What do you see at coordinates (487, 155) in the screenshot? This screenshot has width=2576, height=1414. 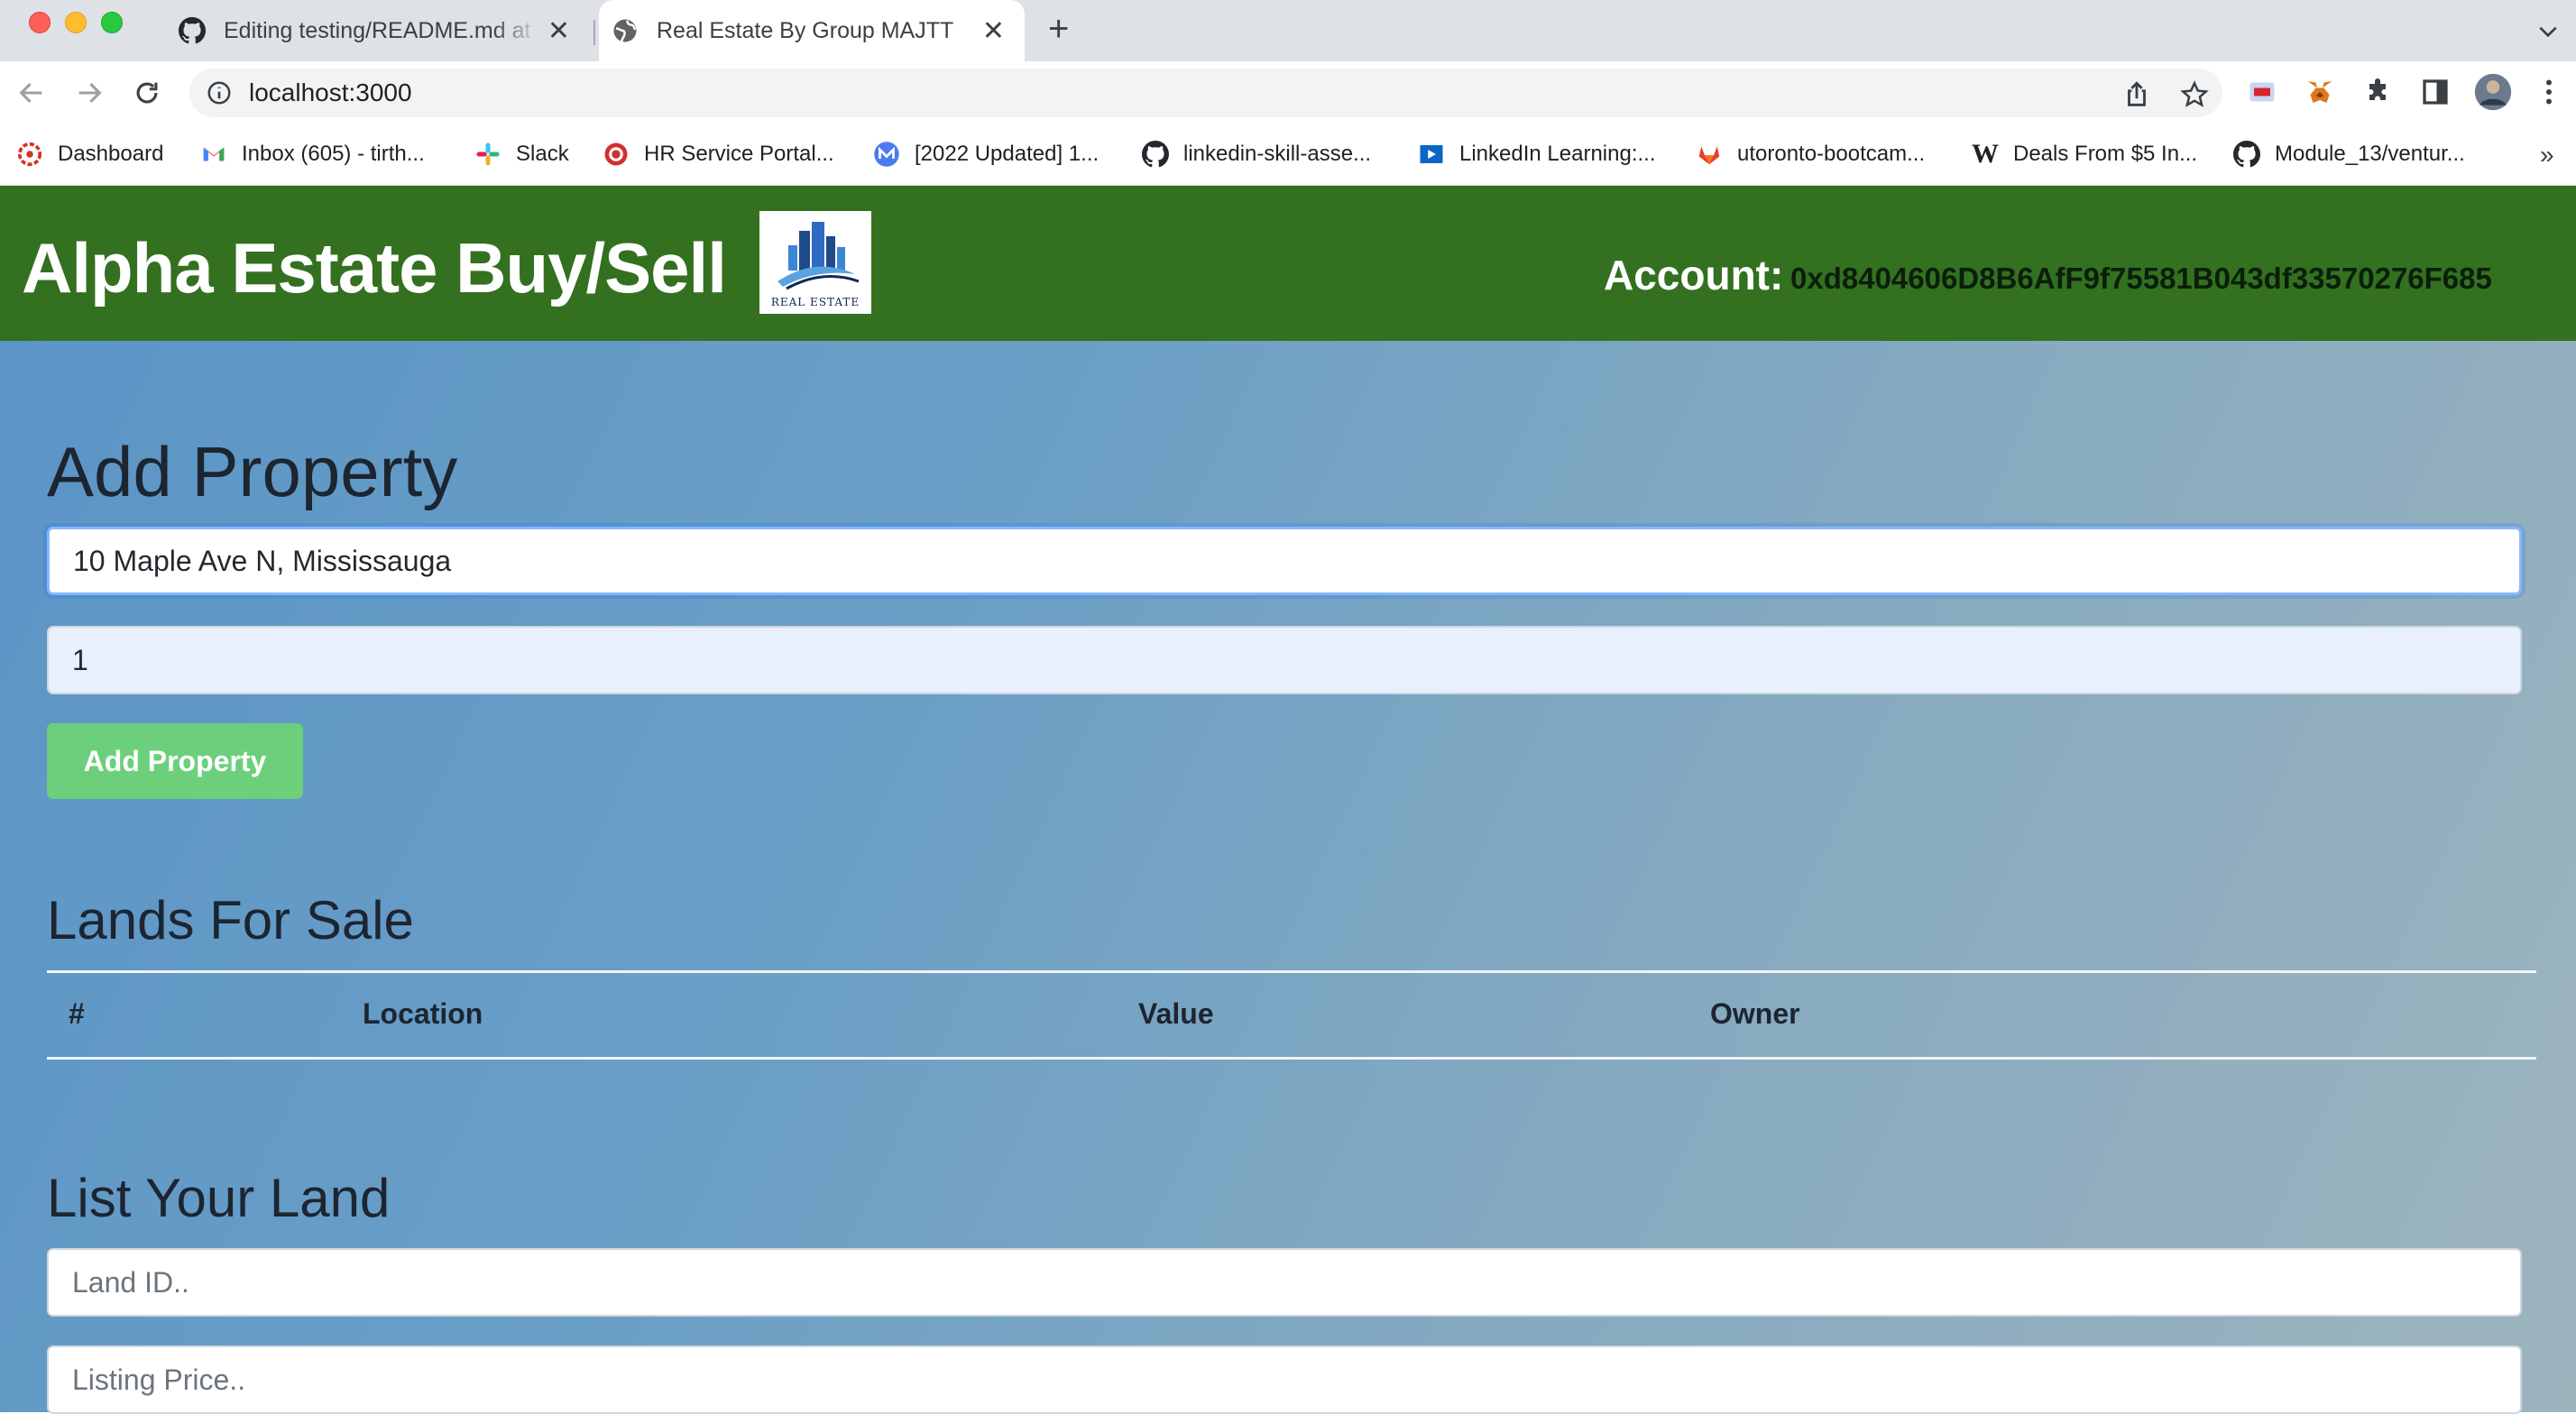 I see `slack-icon` at bounding box center [487, 155].